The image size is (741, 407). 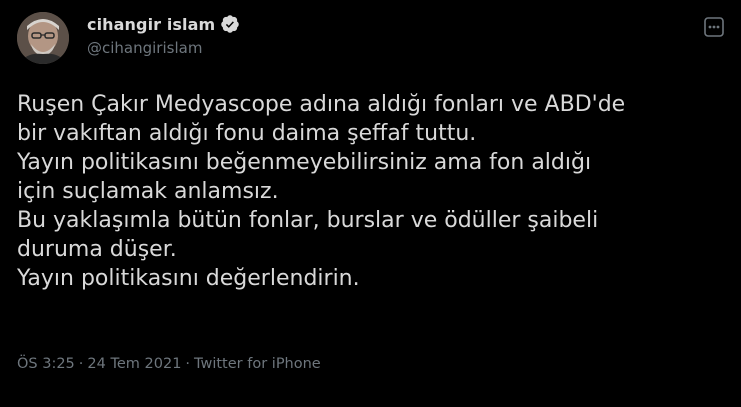 I want to click on tweet-date: 24 Tem 2021, so click(x=134, y=364).